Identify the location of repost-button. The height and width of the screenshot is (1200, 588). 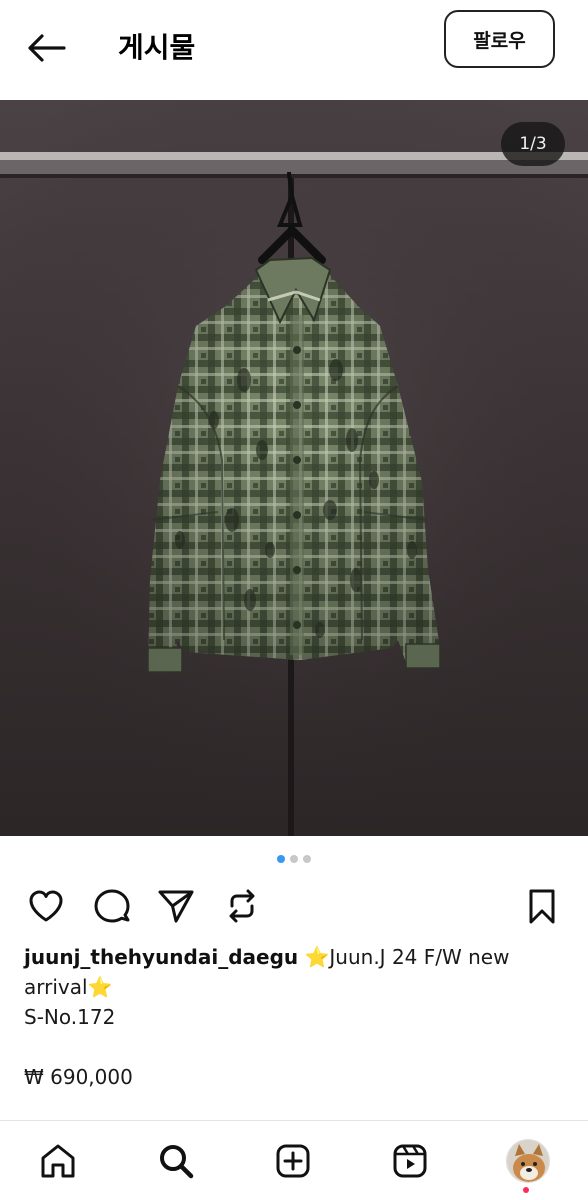
(242, 906).